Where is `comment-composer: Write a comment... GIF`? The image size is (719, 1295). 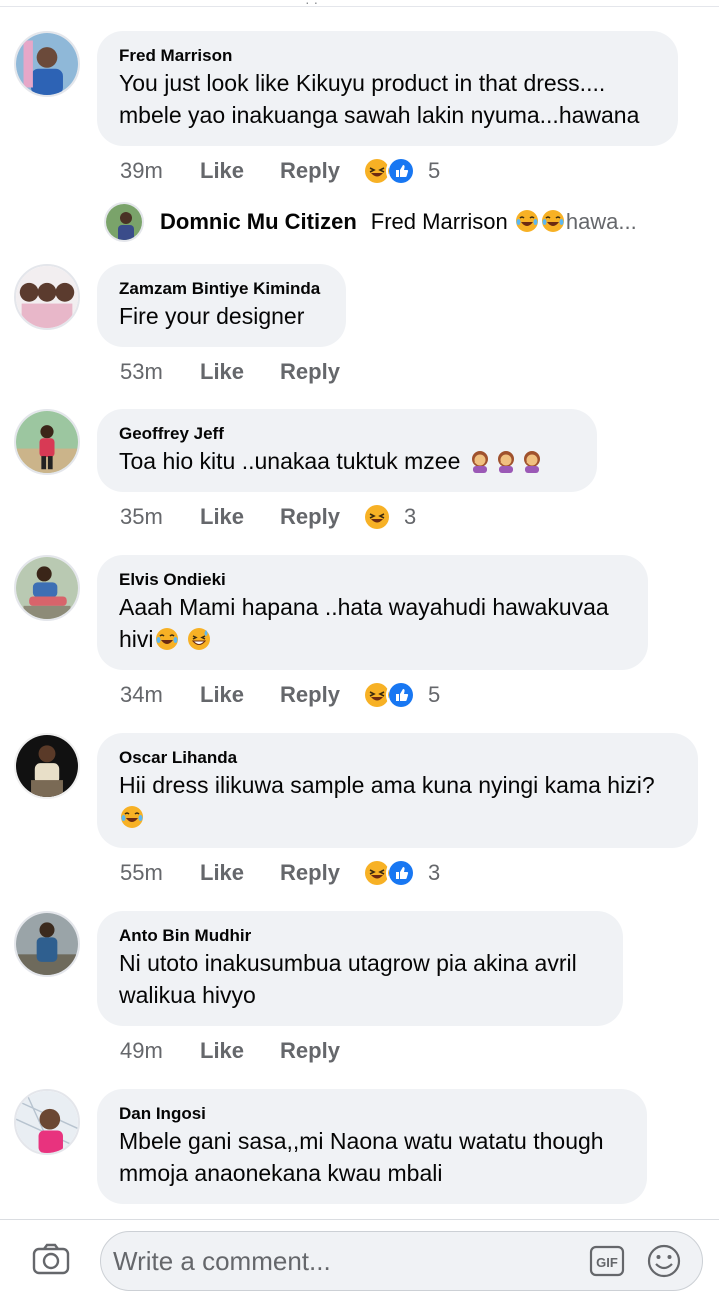 comment-composer: Write a comment... GIF is located at coordinates (359, 1257).